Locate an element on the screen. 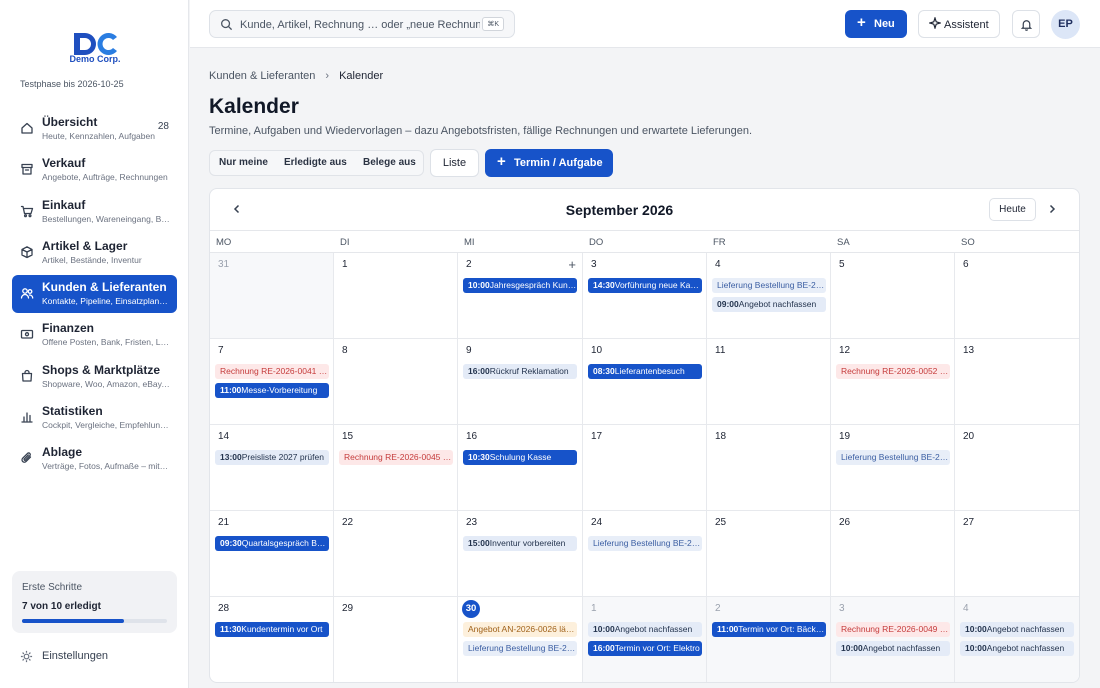 Image resolution: width=1100 pixels, height=688 pixels. assistant-button: Assistent is located at coordinates (959, 24).